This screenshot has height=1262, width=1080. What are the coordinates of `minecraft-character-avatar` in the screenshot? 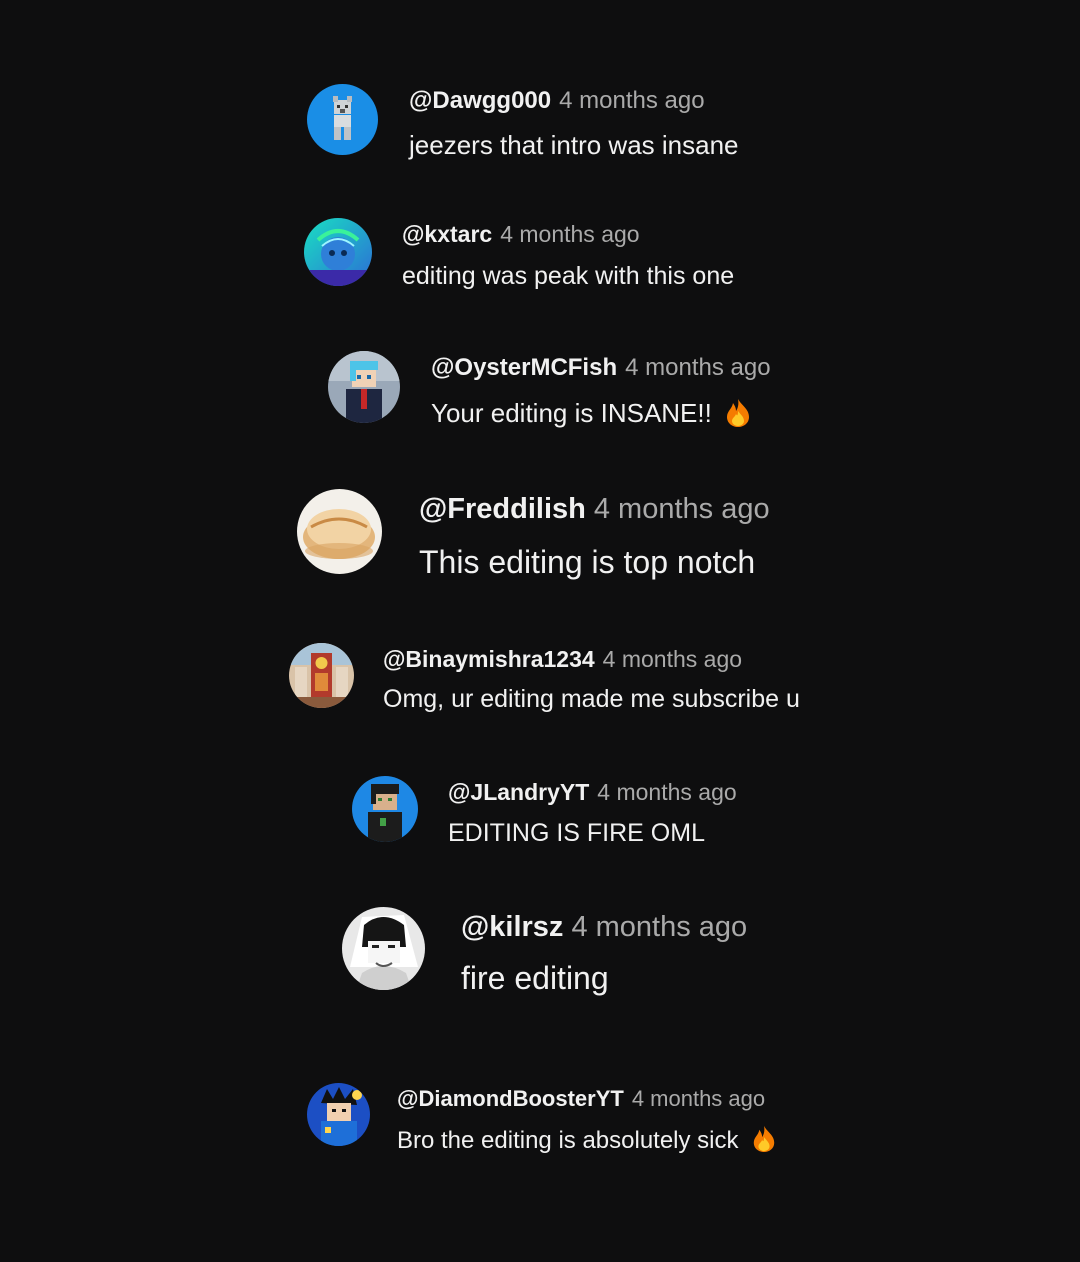 It's located at (385, 809).